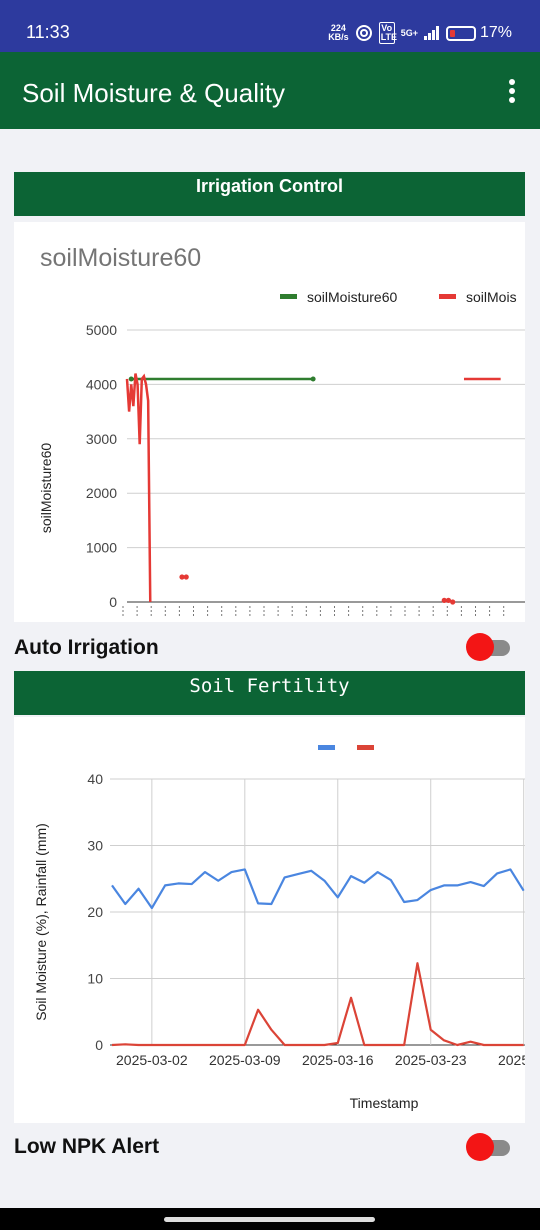 The image size is (540, 1230). What do you see at coordinates (431, 33) in the screenshot?
I see `signal-icon` at bounding box center [431, 33].